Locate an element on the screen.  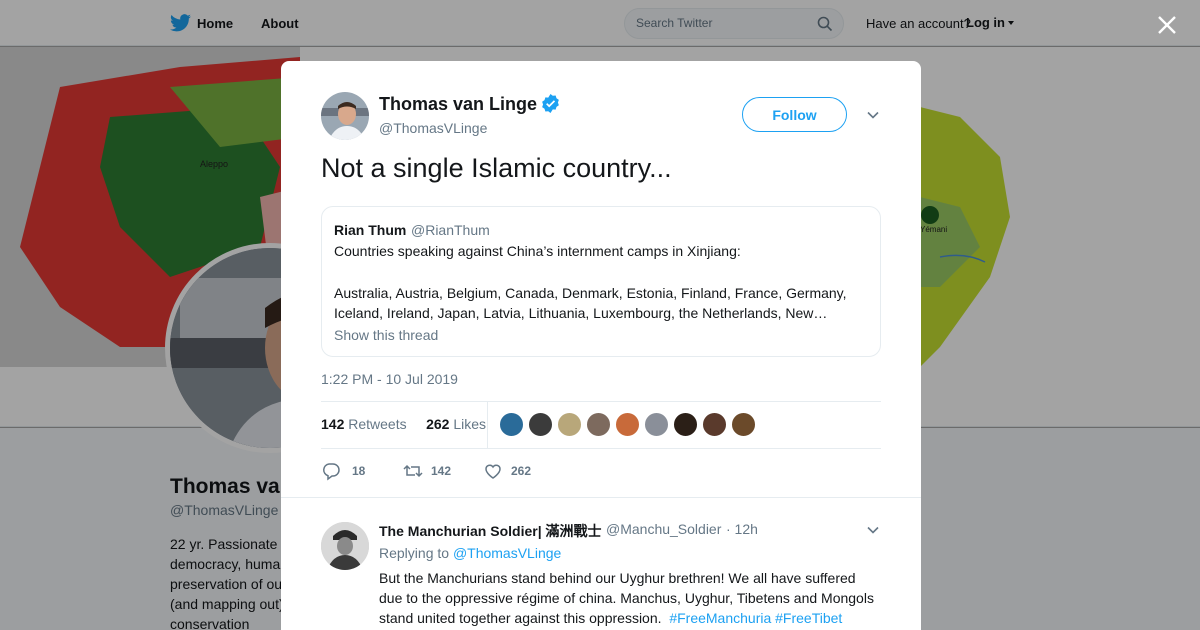
heart-icon is located at coordinates (493, 471).